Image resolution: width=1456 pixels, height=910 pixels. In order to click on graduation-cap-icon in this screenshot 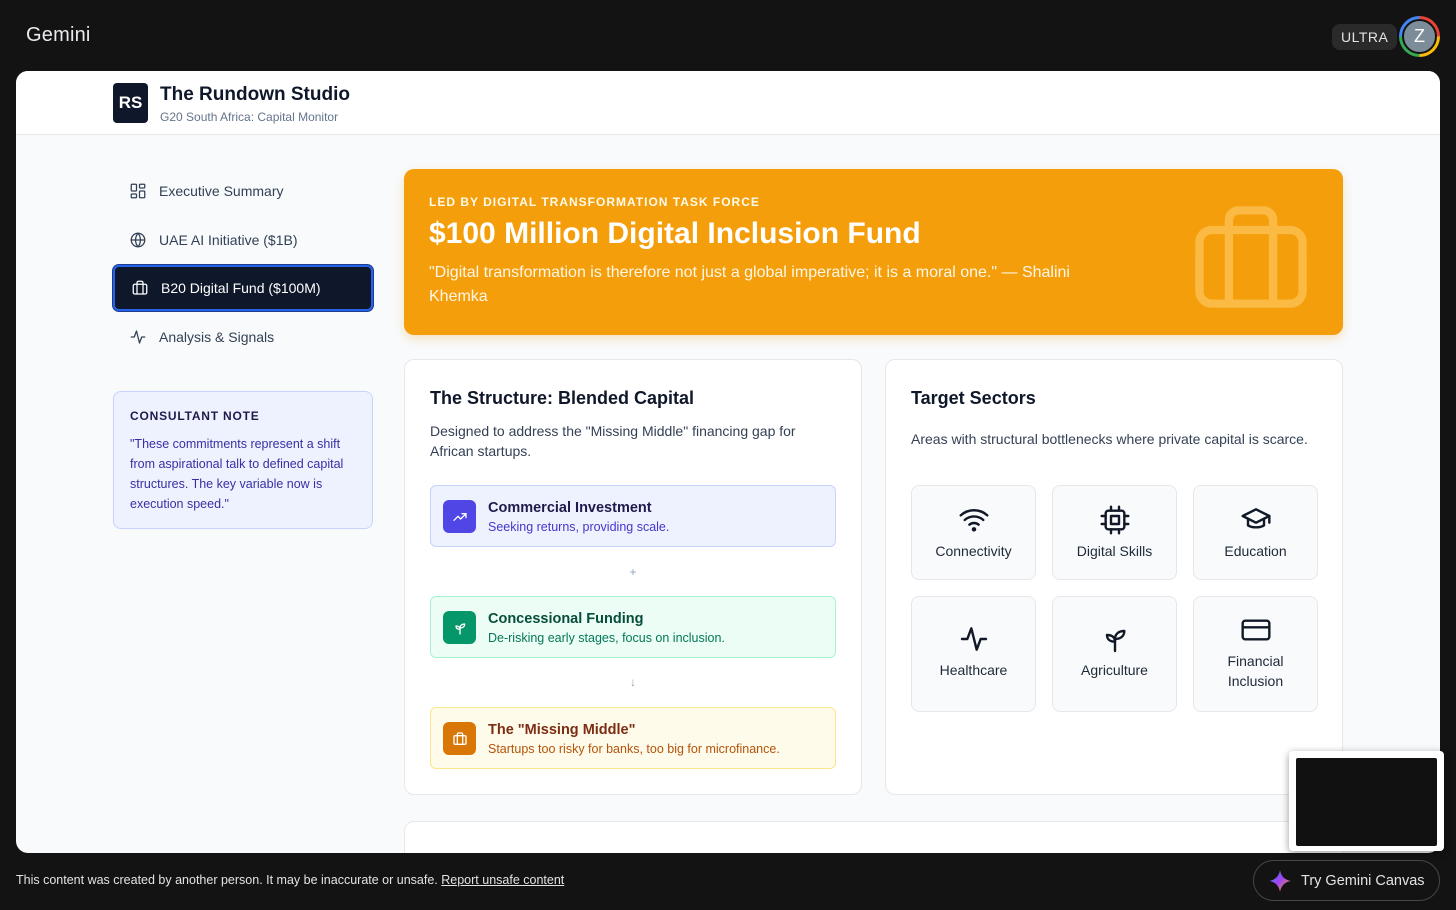, I will do `click(1255, 518)`.